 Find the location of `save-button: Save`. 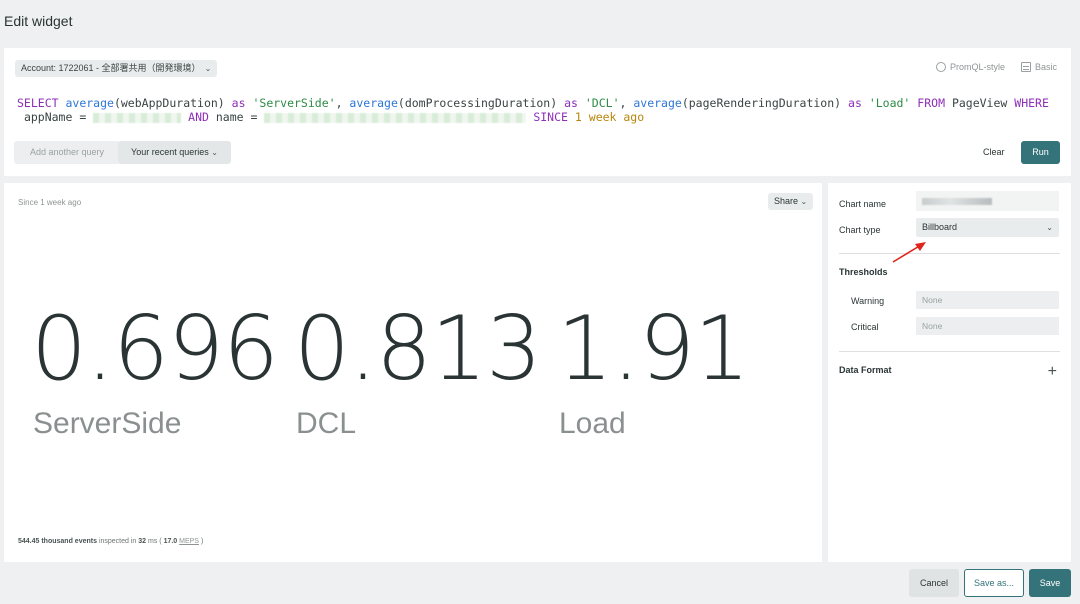

save-button: Save is located at coordinates (1050, 583).